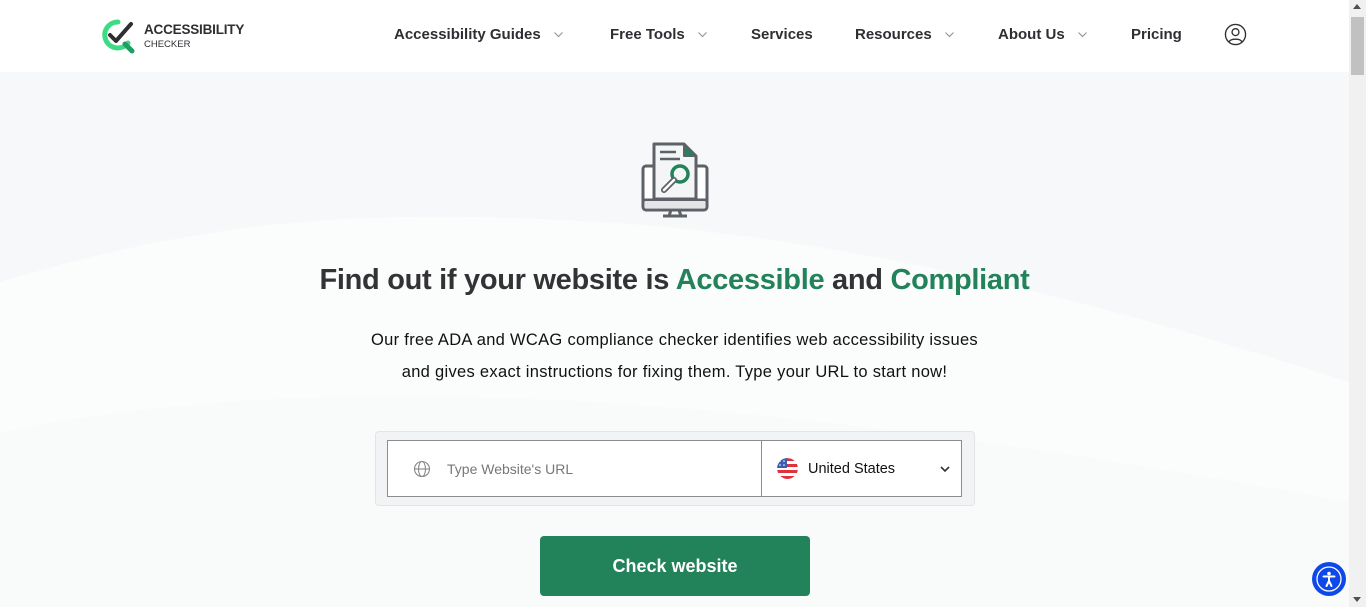 Image resolution: width=1366 pixels, height=607 pixels. Describe the element at coordinates (422, 468) in the screenshot. I see `globe-icon` at that location.